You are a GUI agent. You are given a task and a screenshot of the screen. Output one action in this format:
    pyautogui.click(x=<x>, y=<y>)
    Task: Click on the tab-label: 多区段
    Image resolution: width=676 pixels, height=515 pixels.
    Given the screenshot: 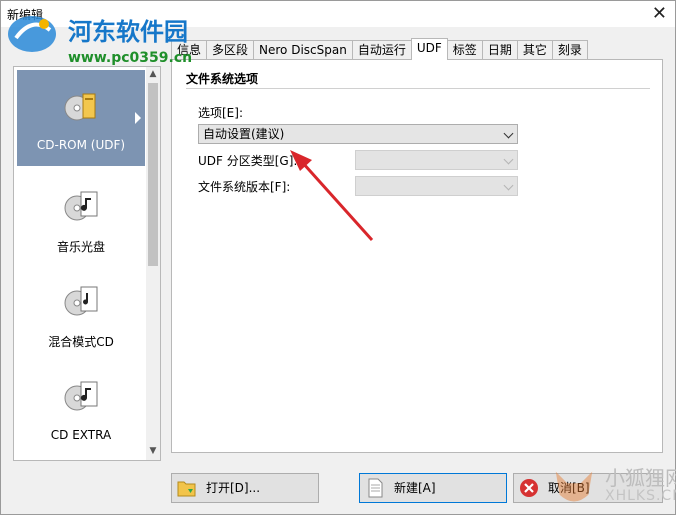 What is the action you would take?
    pyautogui.click(x=230, y=50)
    